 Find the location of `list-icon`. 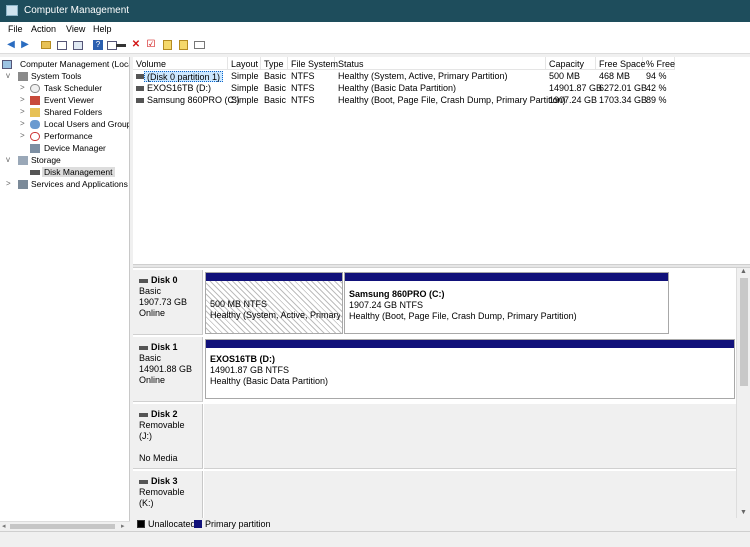

list-icon is located at coordinates (199, 45).